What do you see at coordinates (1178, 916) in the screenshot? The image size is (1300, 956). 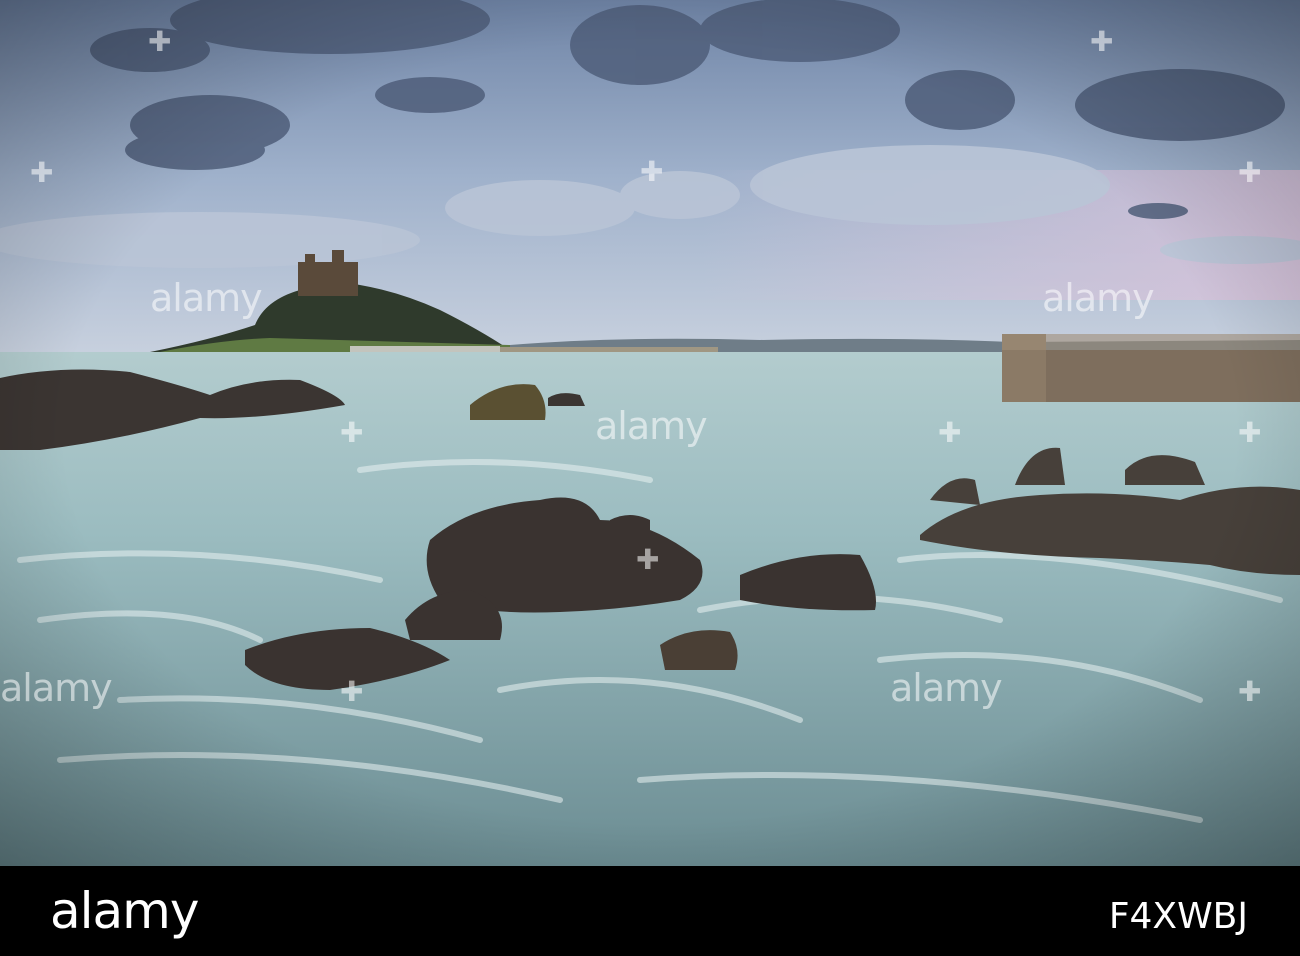 I see `image-id: F4XWBJ` at bounding box center [1178, 916].